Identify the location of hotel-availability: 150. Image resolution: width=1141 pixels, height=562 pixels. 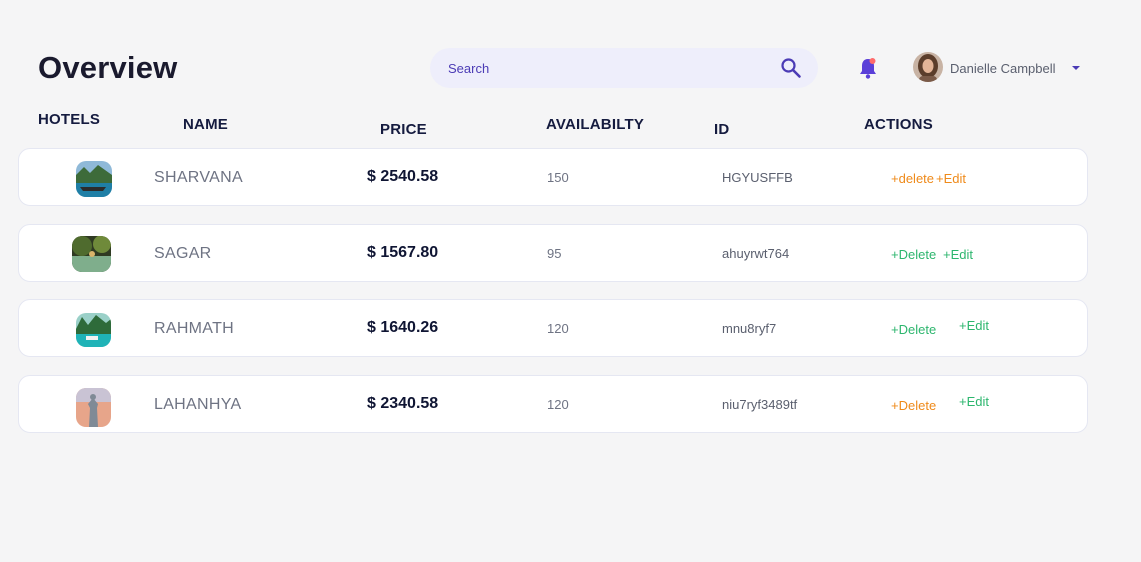
(558, 177).